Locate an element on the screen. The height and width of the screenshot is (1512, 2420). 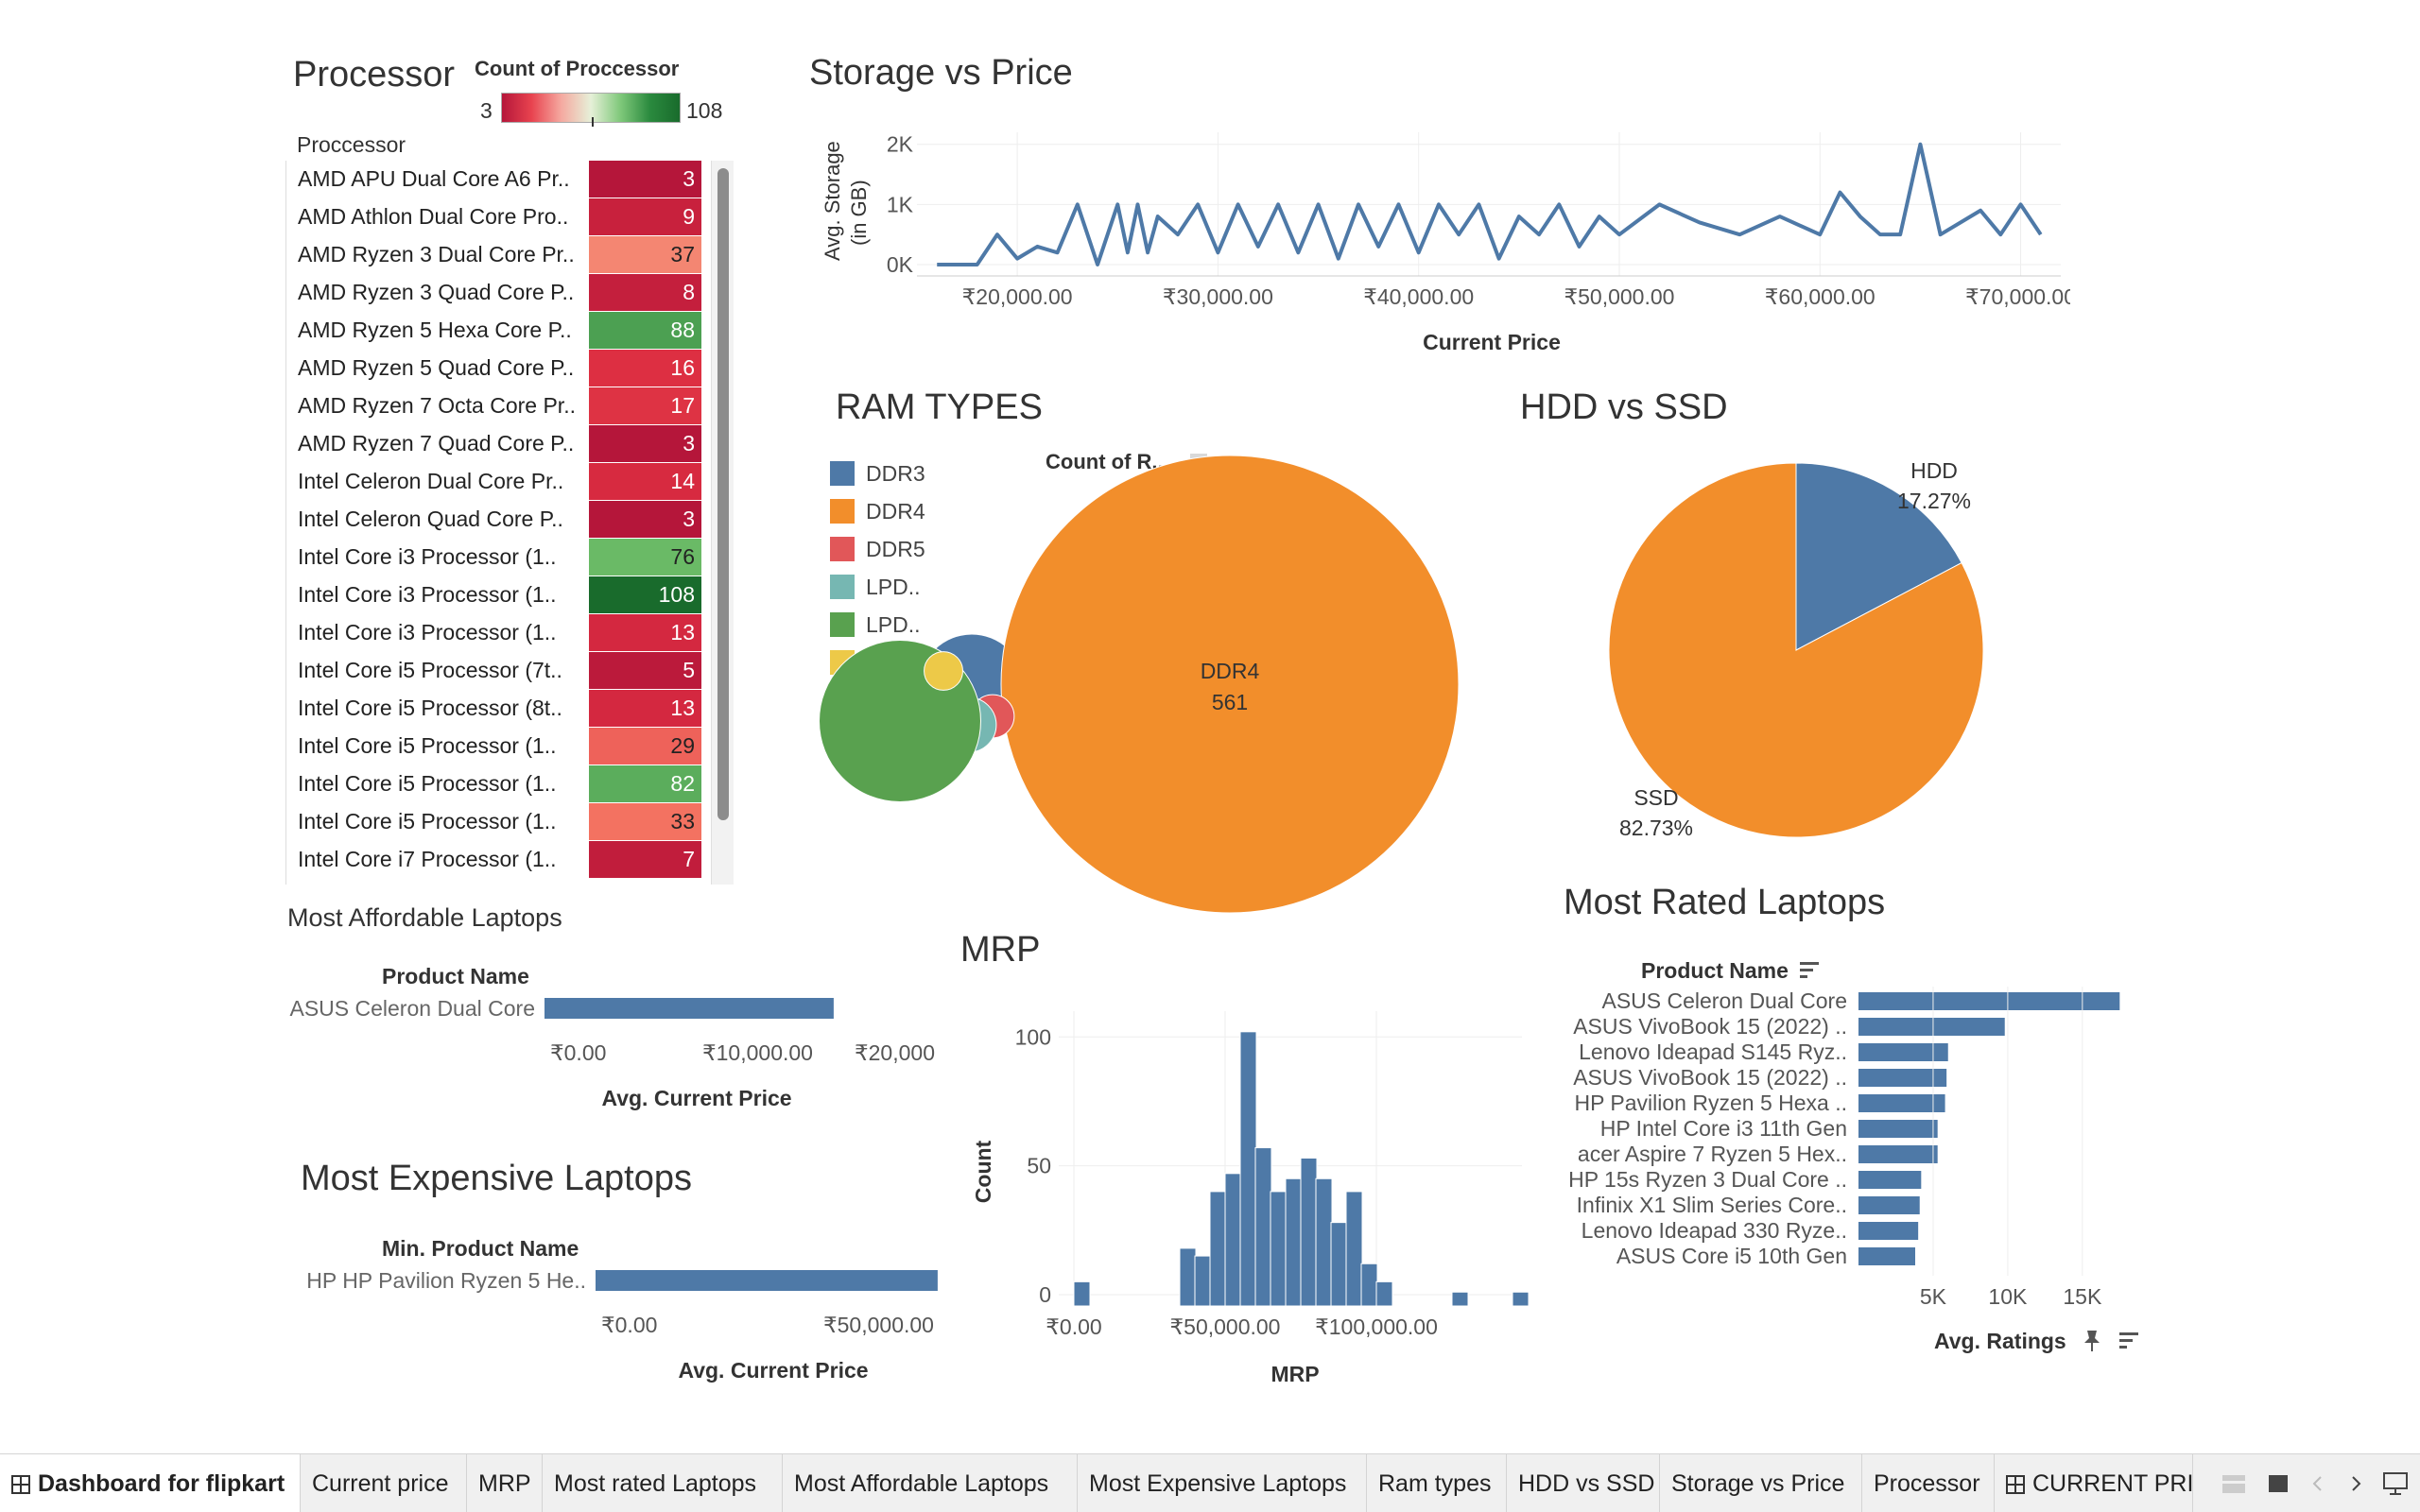
processor-row: Intel Core i5 Processor (7t.. 5 is located at coordinates (494, 671).